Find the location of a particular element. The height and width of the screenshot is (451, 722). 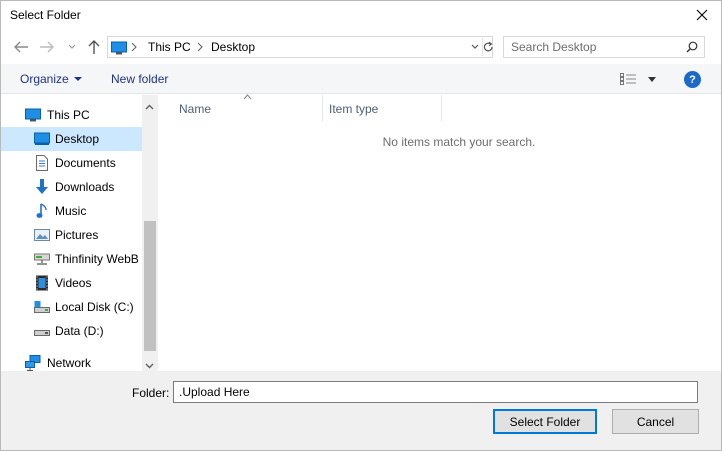

forward-button is located at coordinates (47, 47).